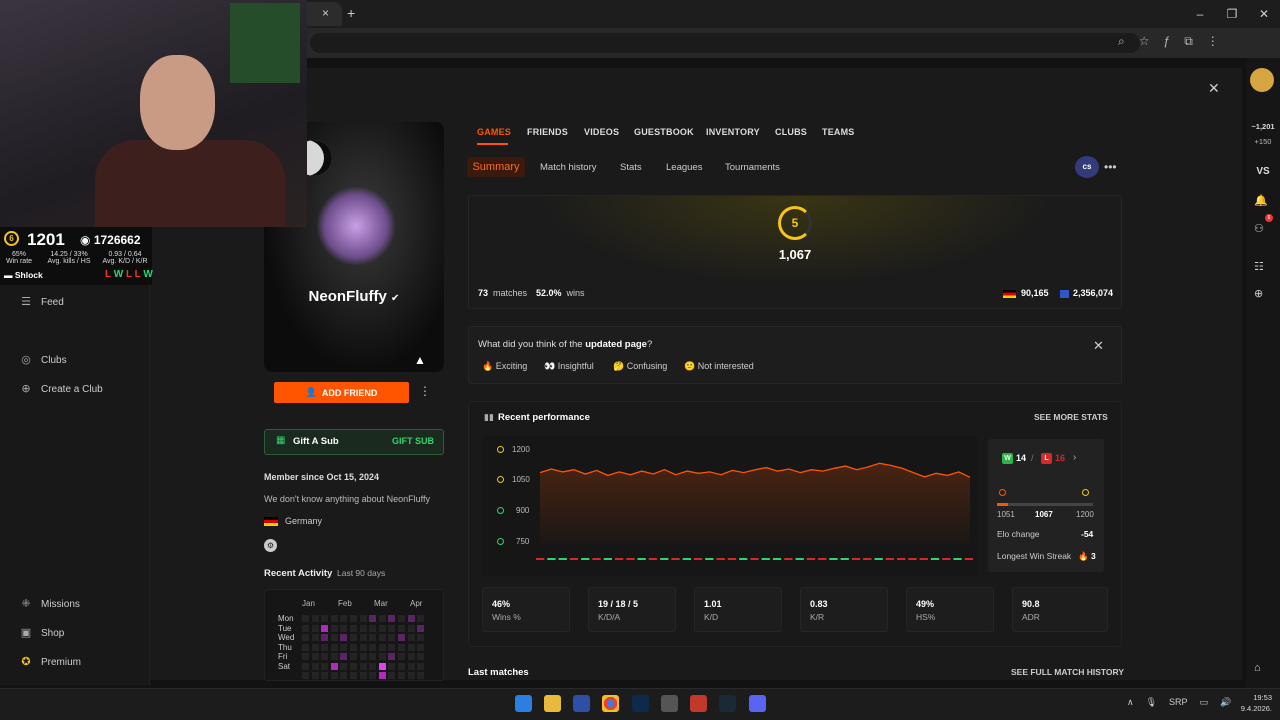 This screenshot has width=1280, height=720. I want to click on recent-activity-title: Recent Activity, so click(298, 573).